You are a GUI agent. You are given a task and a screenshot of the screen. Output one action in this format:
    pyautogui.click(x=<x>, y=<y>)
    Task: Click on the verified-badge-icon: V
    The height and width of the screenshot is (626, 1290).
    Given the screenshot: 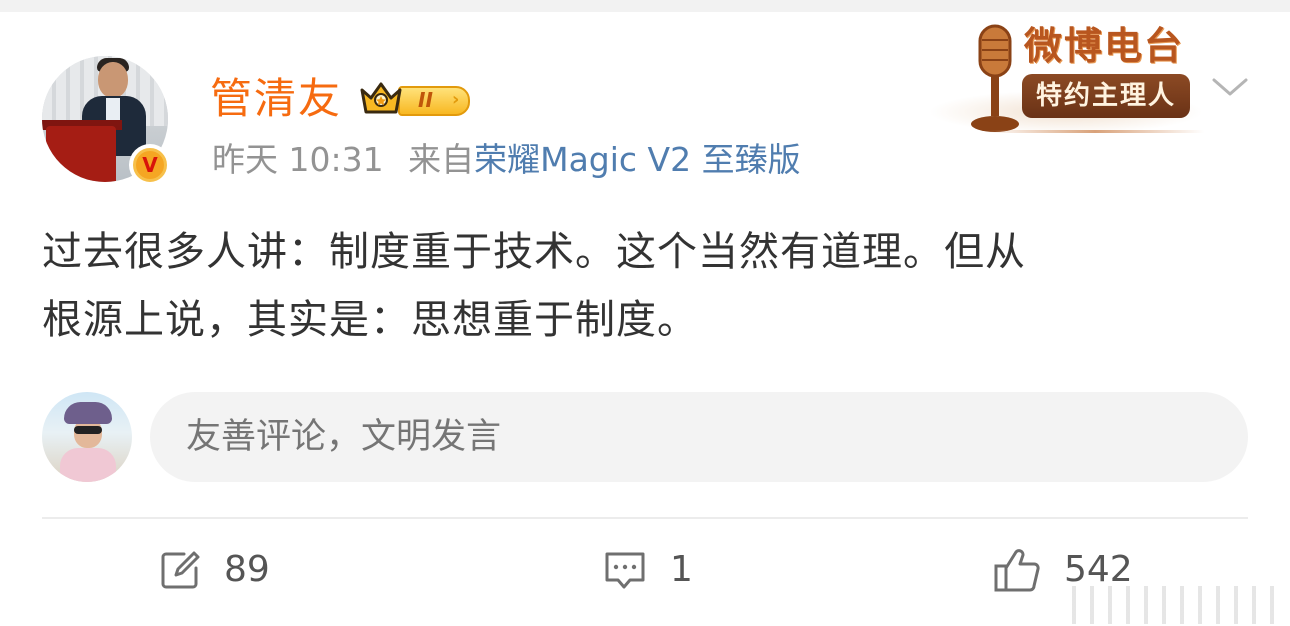 What is the action you would take?
    pyautogui.click(x=150, y=165)
    